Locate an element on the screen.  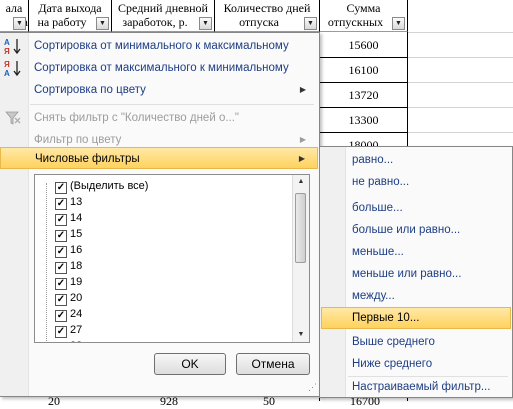
menu-item-sort-by-color: Сортировка по цвету ▶ is located at coordinates (159, 90).